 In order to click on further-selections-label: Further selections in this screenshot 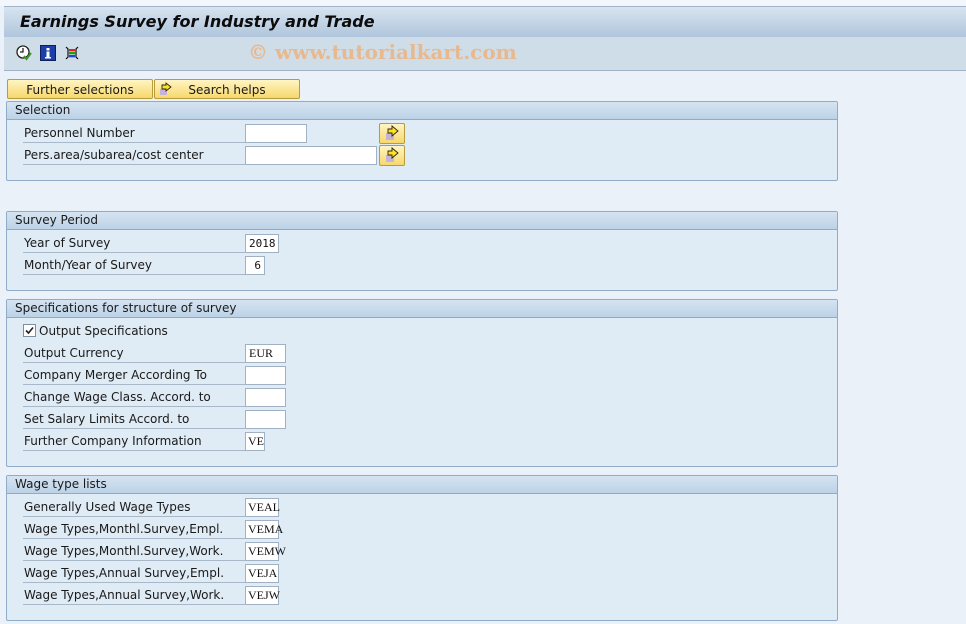, I will do `click(80, 90)`.